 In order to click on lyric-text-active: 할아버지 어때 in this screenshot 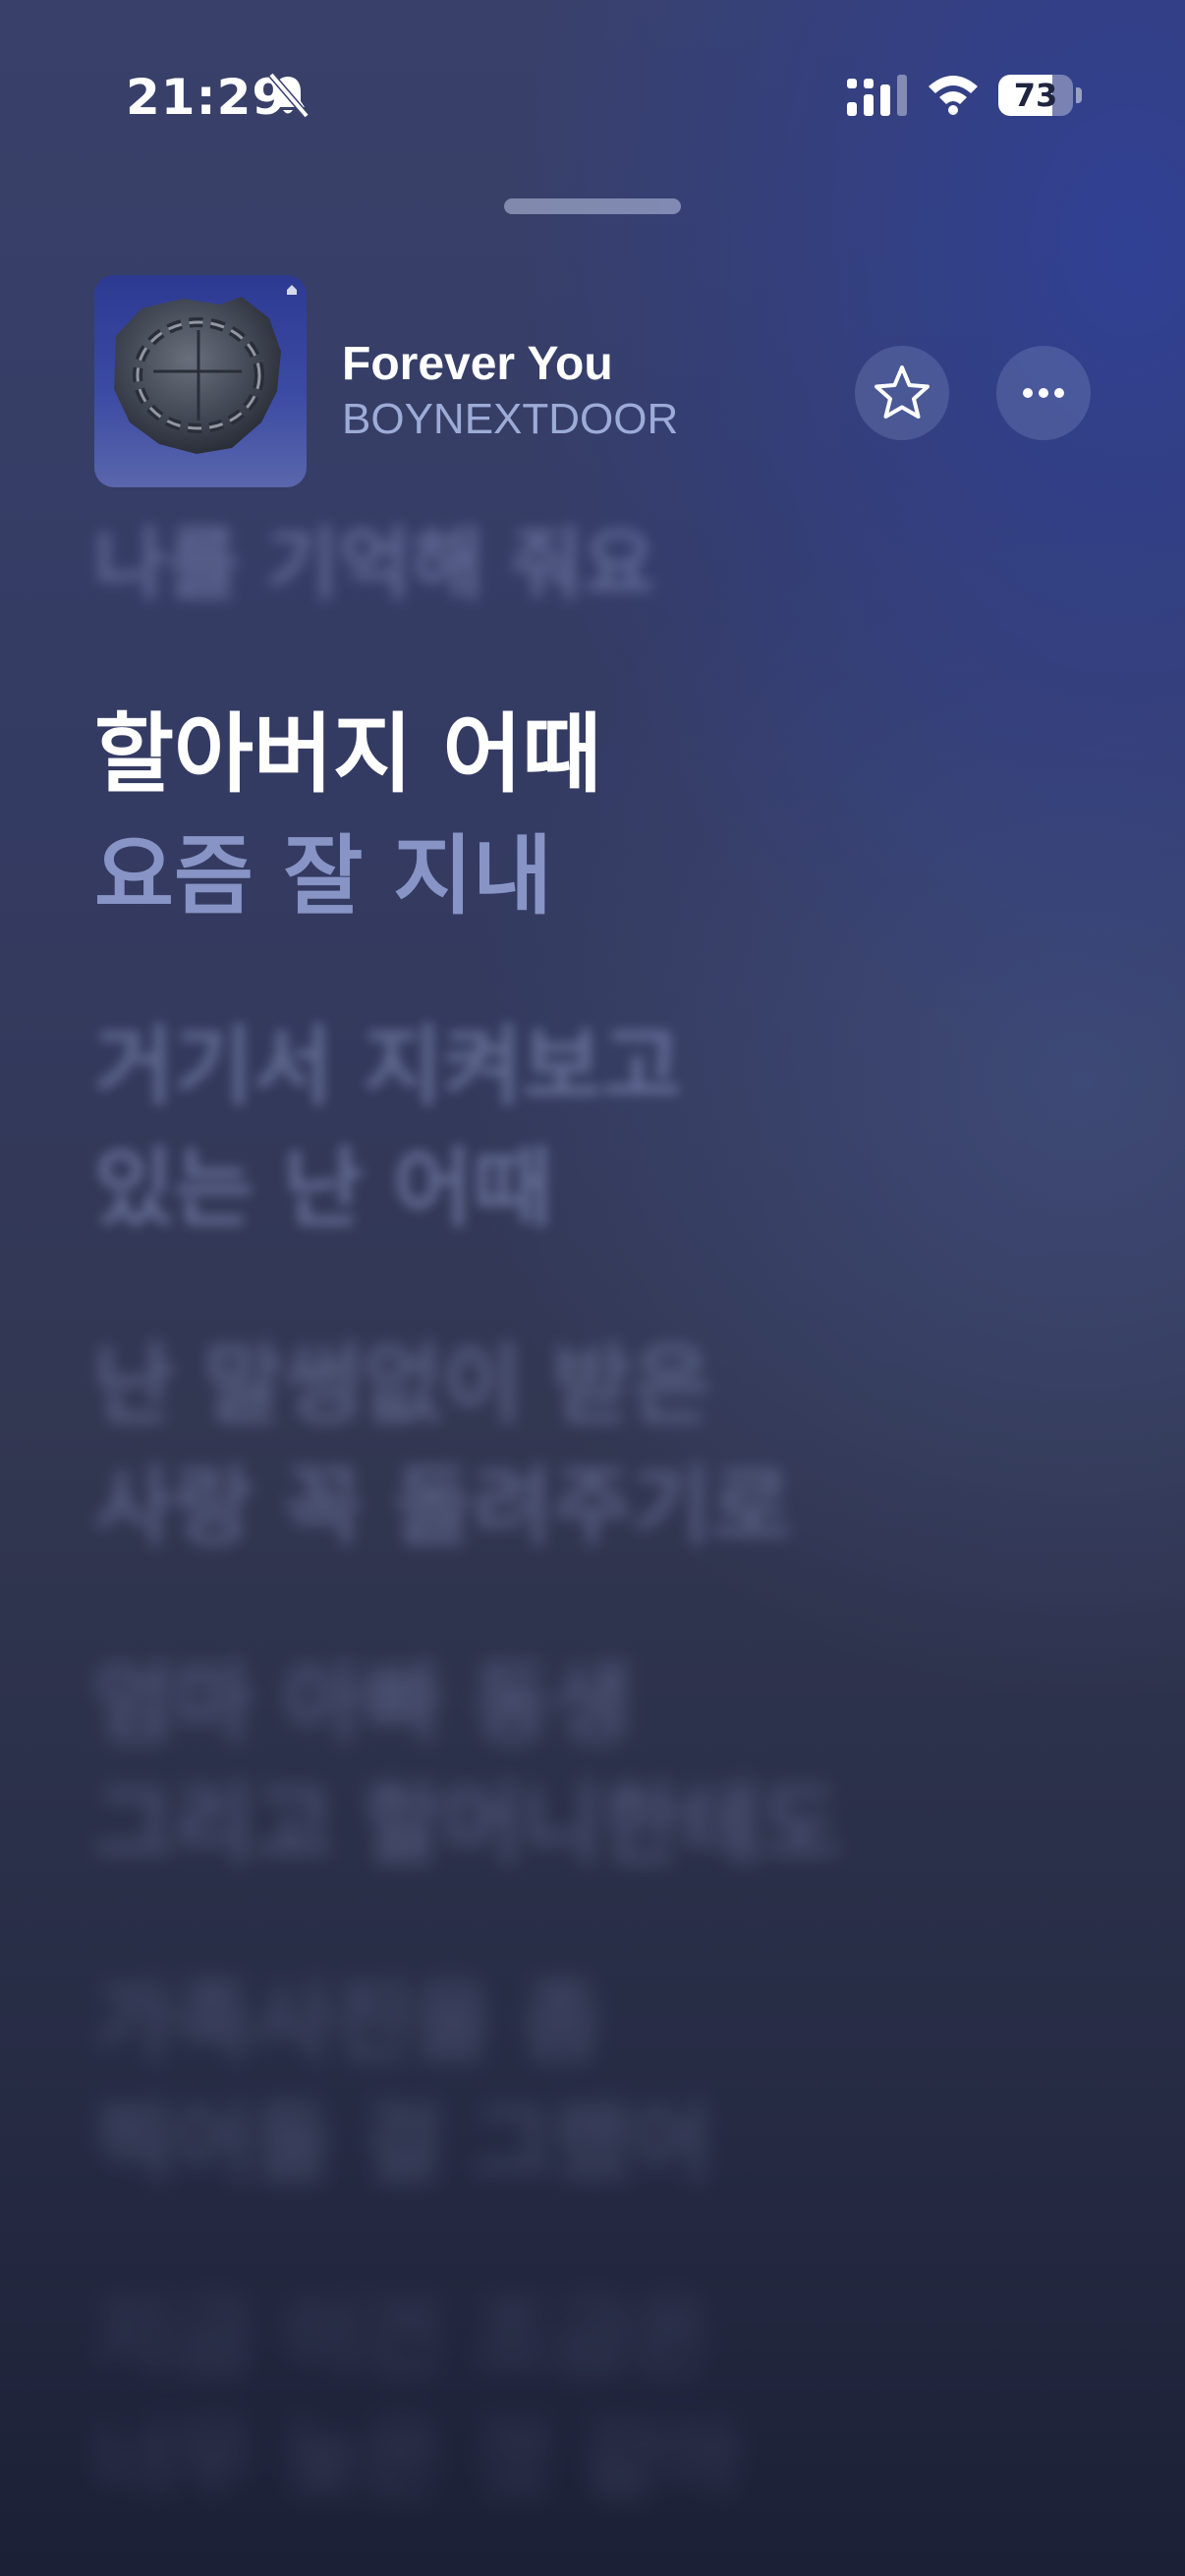, I will do `click(348, 754)`.